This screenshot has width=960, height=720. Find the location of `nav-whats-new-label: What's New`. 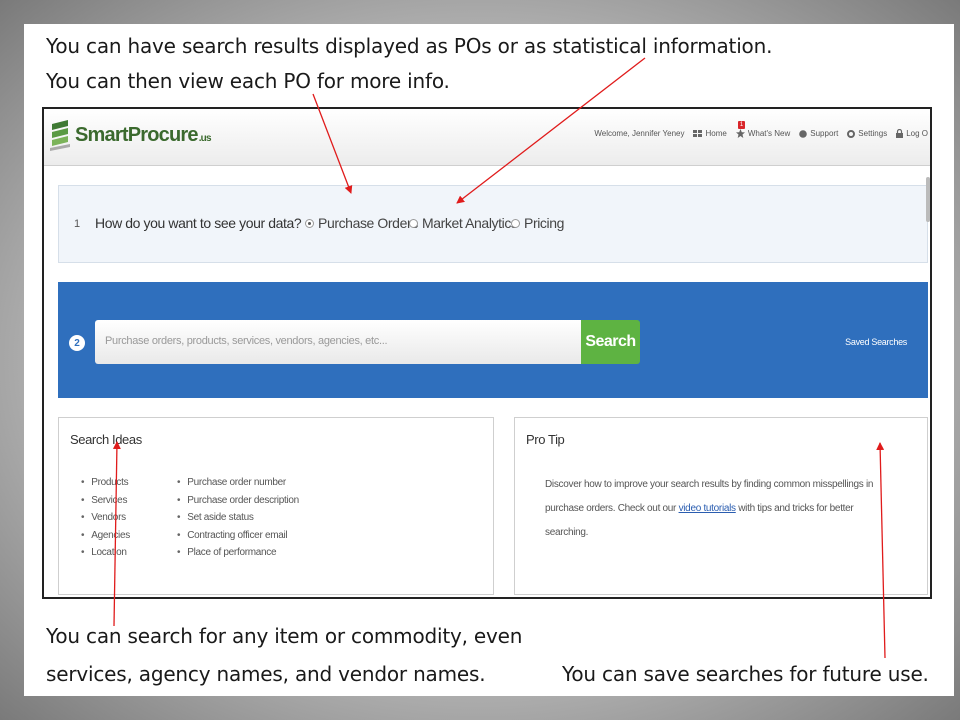

nav-whats-new-label: What's New is located at coordinates (769, 133).